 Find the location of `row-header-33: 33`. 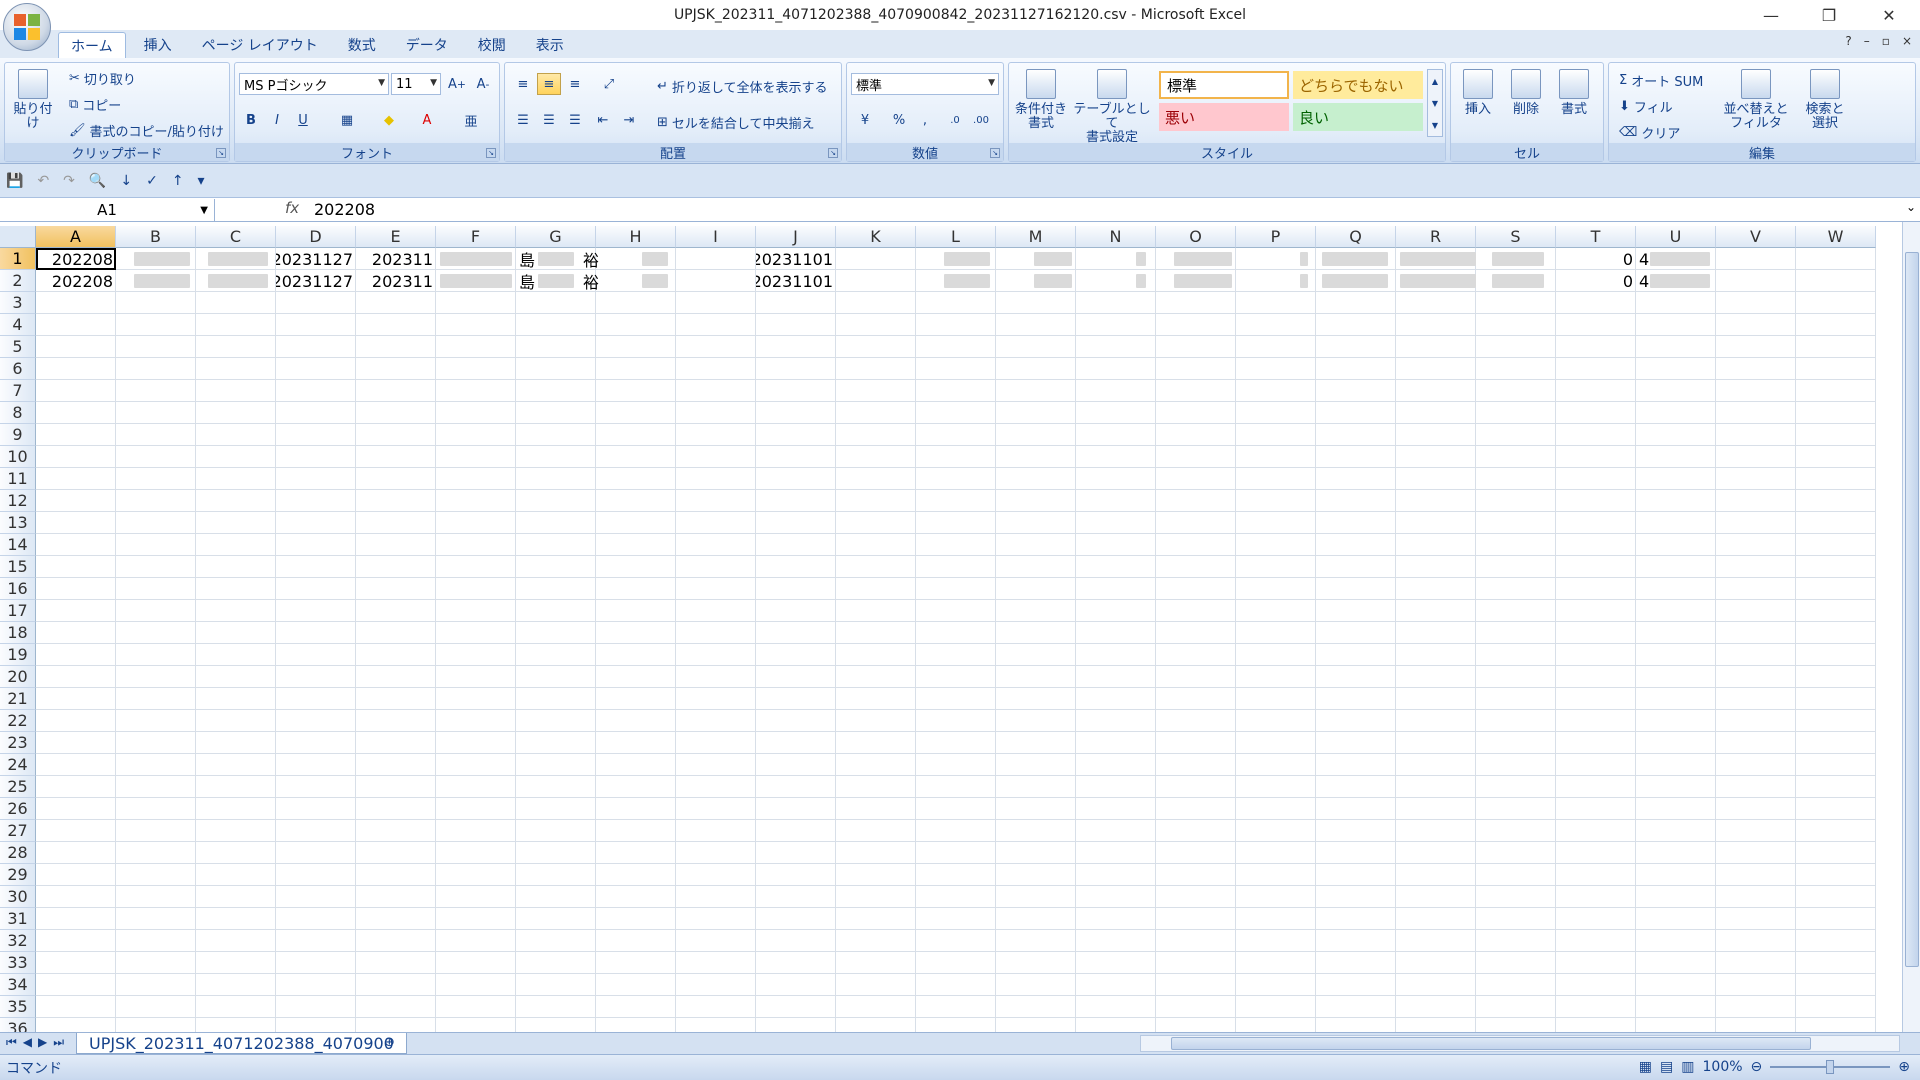

row-header-33: 33 is located at coordinates (18, 963).